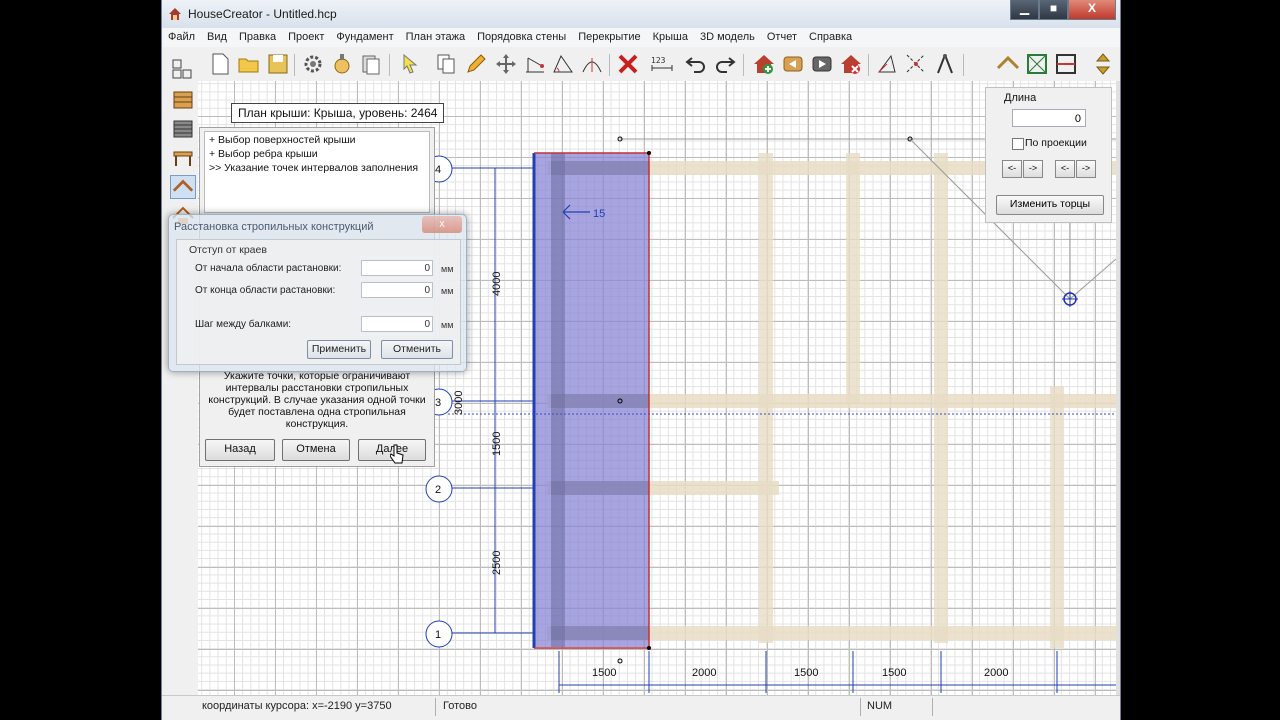 This screenshot has height=720, width=1280. I want to click on toolbar: 123, so click(641, 65).